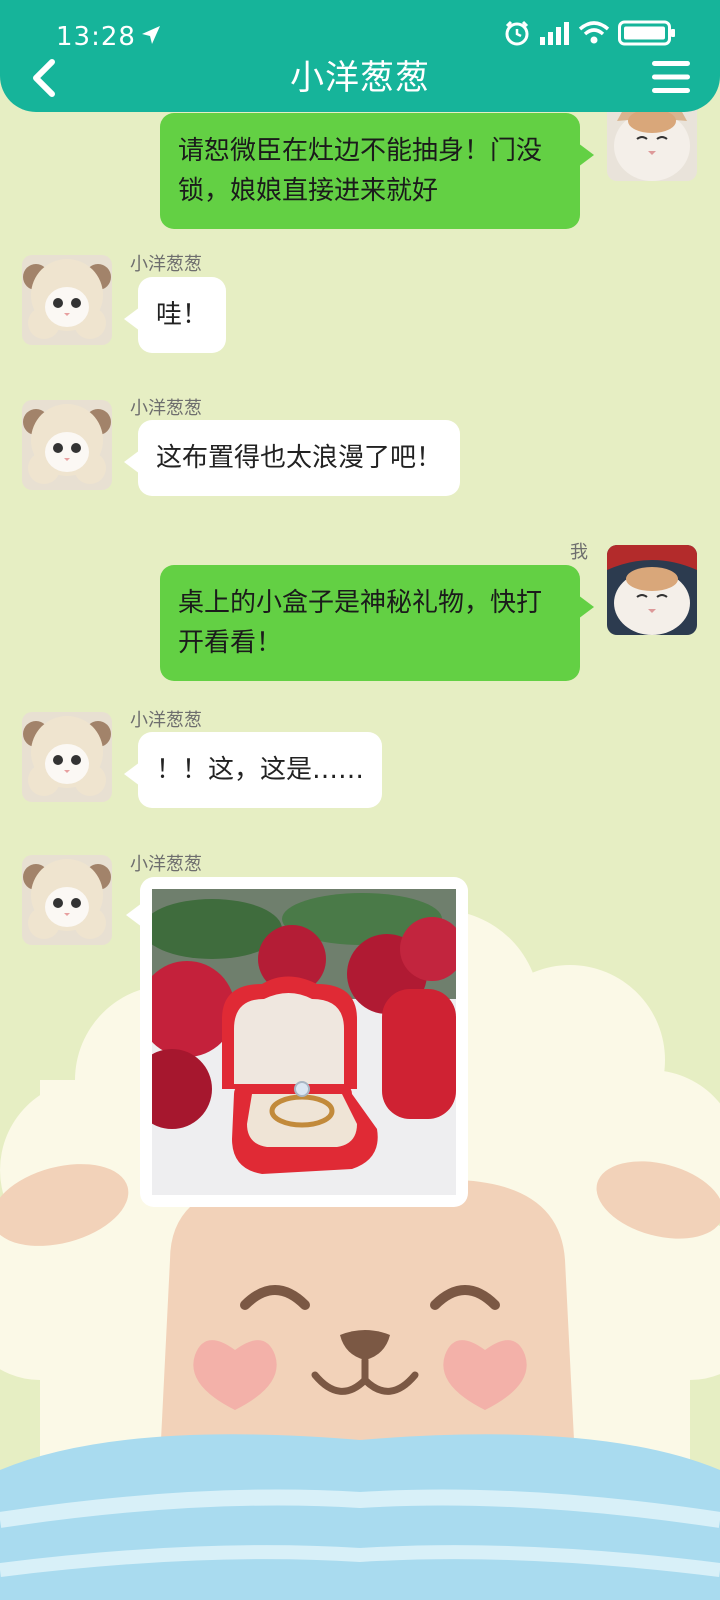 The height and width of the screenshot is (1600, 720). I want to click on message-text: 这布置得也太浪漫了吧！, so click(299, 458).